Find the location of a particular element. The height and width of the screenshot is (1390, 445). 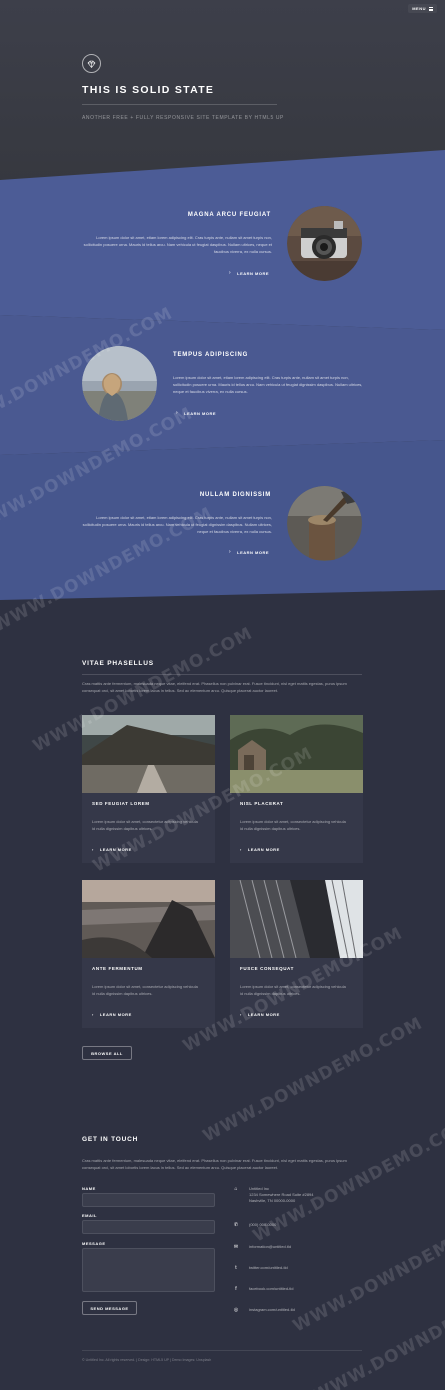

twitter-icon: t is located at coordinates (236, 1268).